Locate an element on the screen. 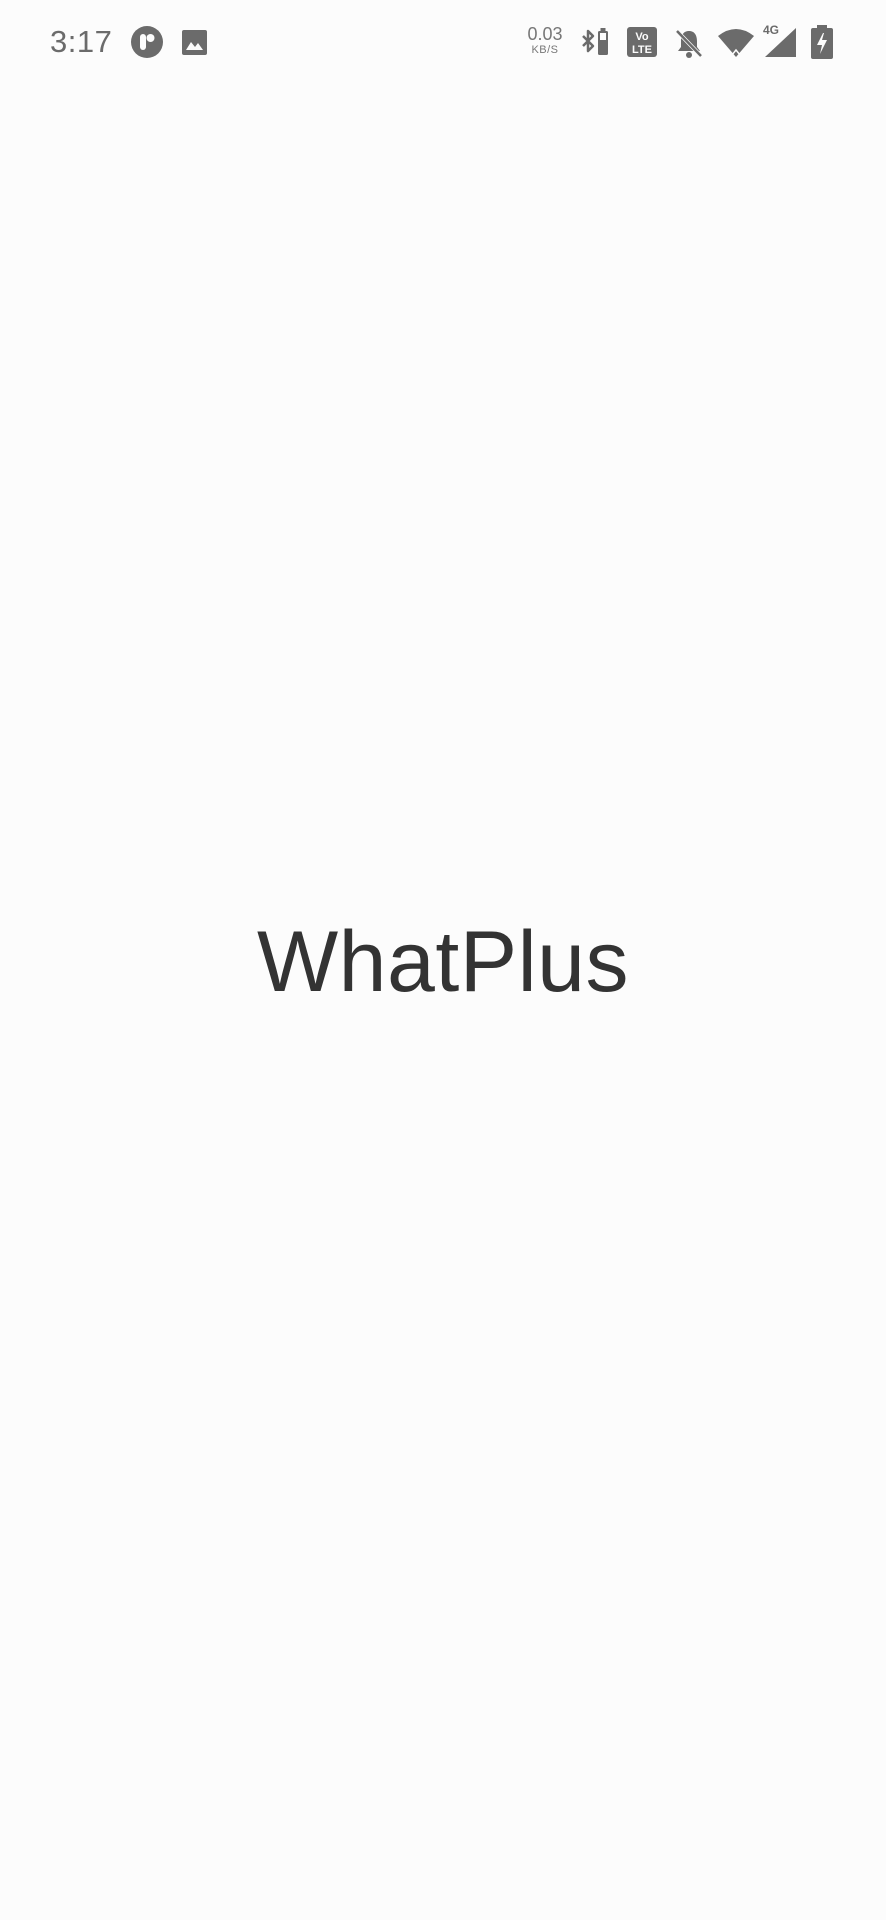 This screenshot has width=886, height=1920. network-speed-value: 0.03 is located at coordinates (545, 34).